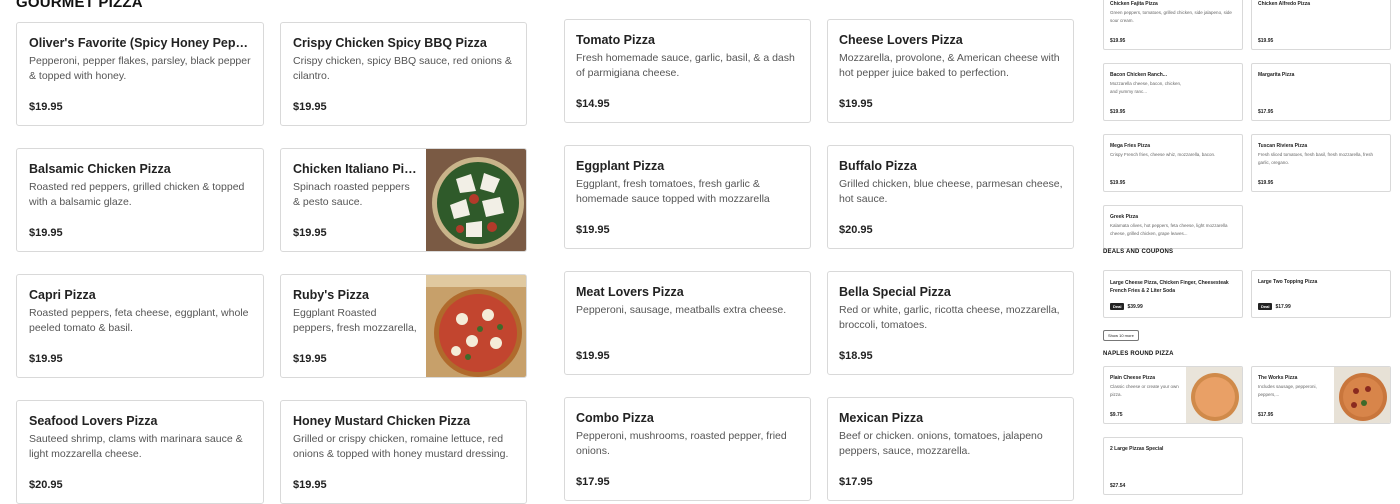  Describe the element at coordinates (1283, 146) in the screenshot. I see `item-name: Tuscan Riviera Pizza` at that location.